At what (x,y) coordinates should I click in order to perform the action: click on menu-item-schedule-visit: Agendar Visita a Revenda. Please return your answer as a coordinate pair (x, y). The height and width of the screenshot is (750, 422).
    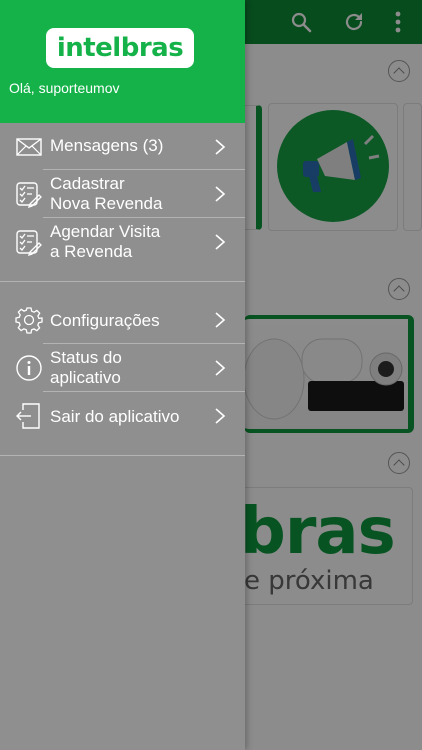
    Looking at the image, I should click on (122, 241).